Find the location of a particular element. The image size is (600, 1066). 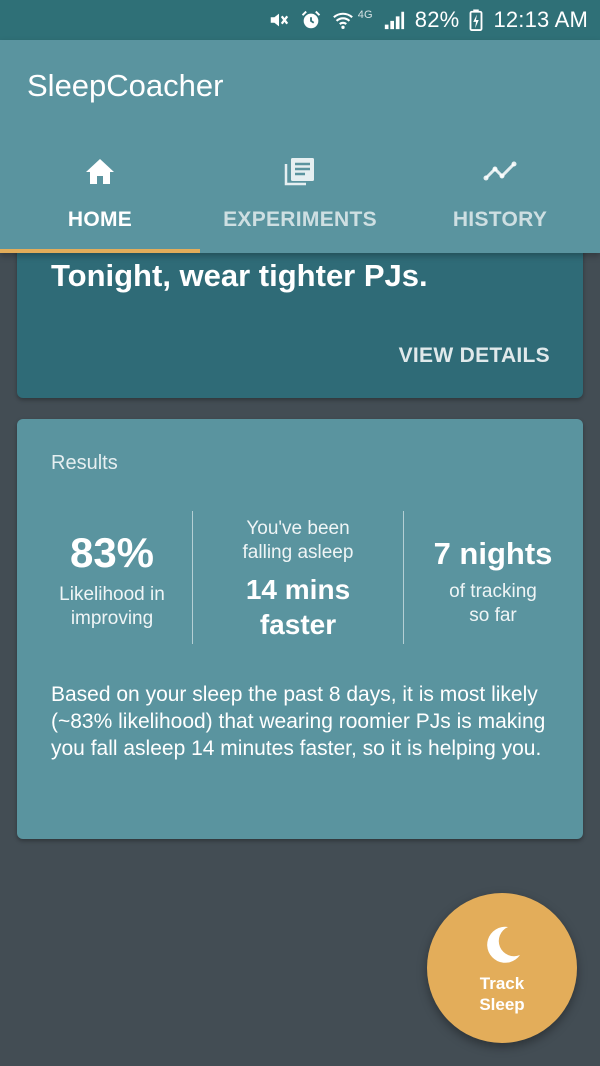

battery-percent: 82% is located at coordinates (437, 19).